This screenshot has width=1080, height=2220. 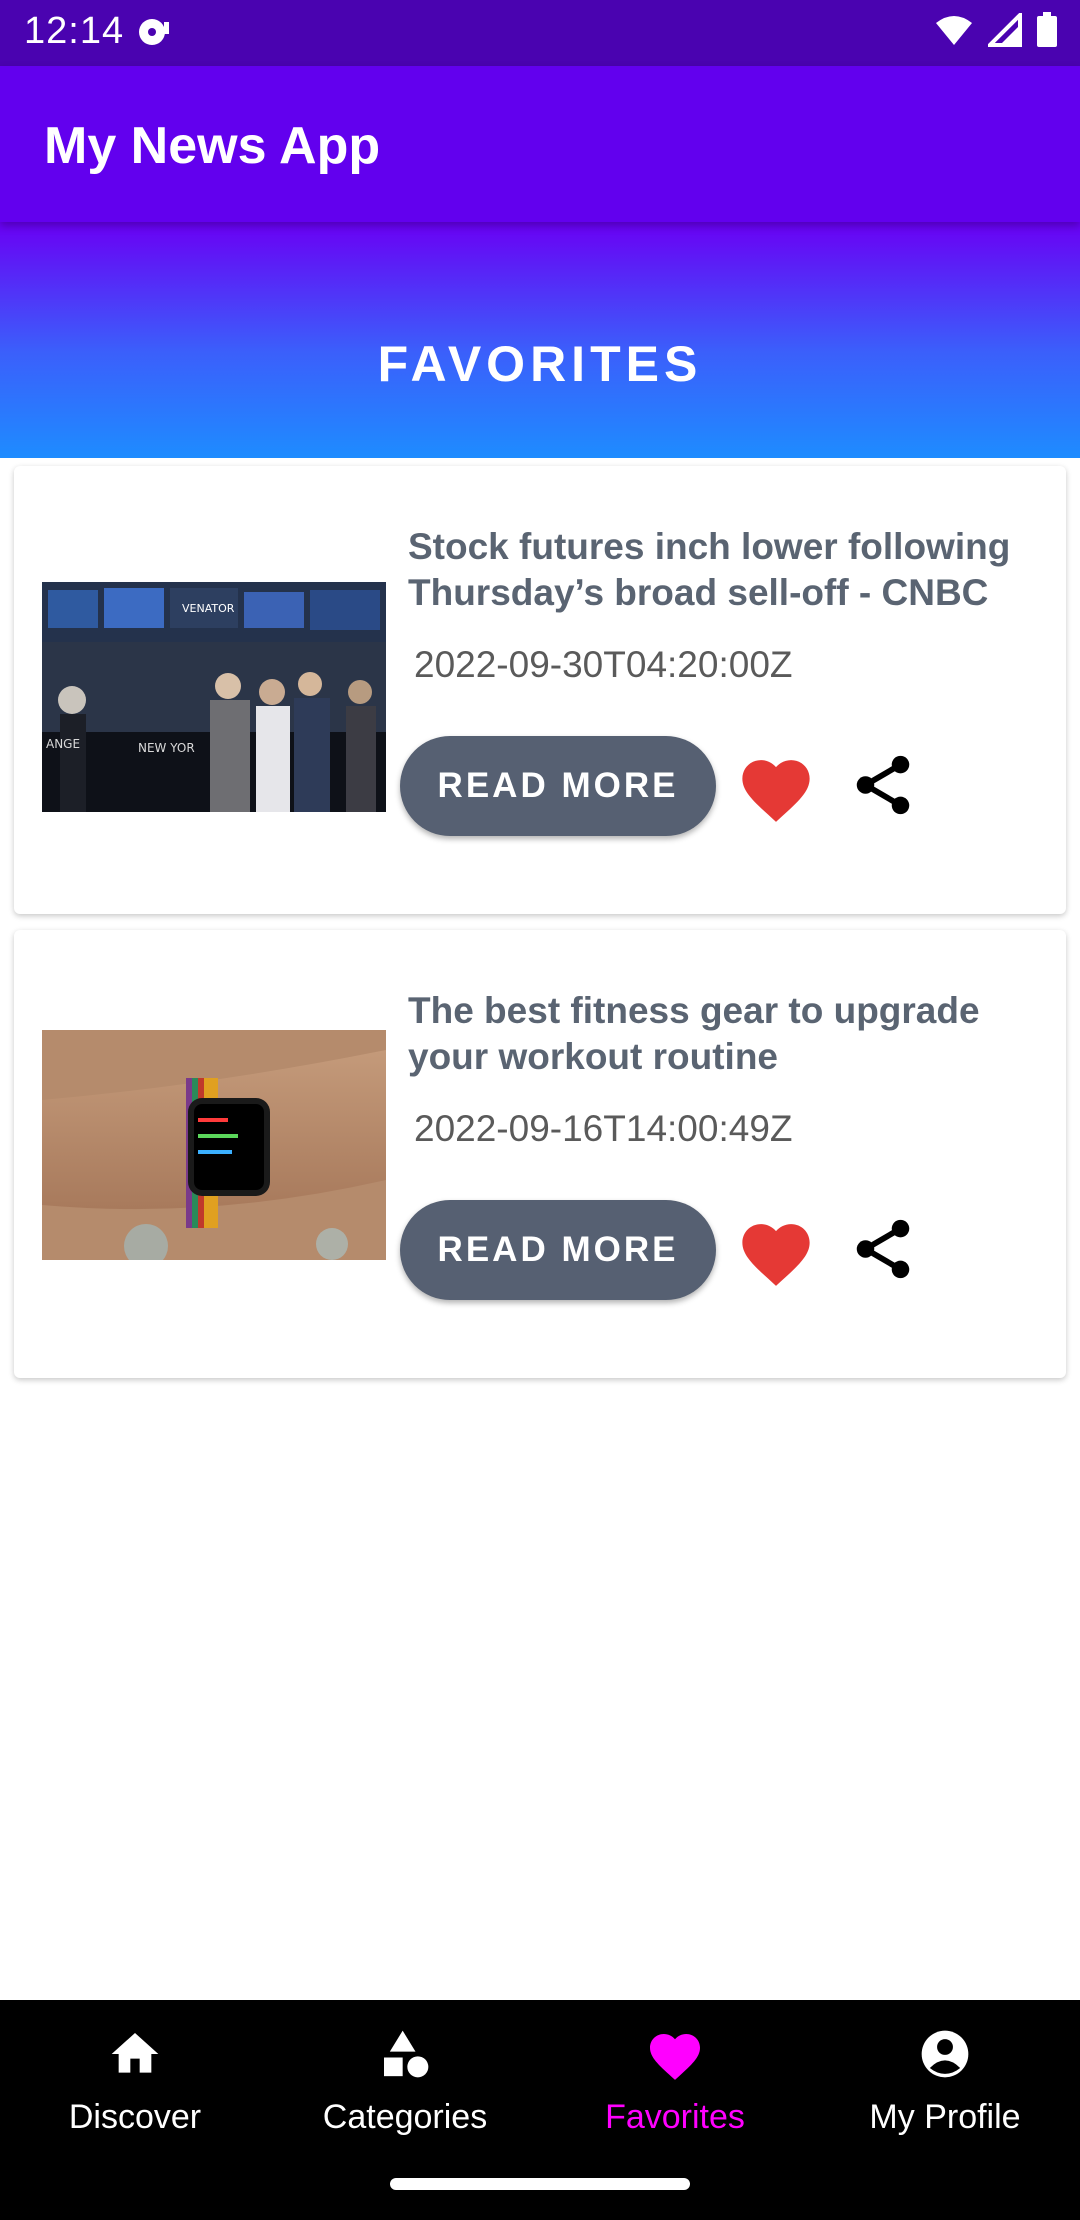 What do you see at coordinates (945, 2117) in the screenshot?
I see `nav-label: My Profile` at bounding box center [945, 2117].